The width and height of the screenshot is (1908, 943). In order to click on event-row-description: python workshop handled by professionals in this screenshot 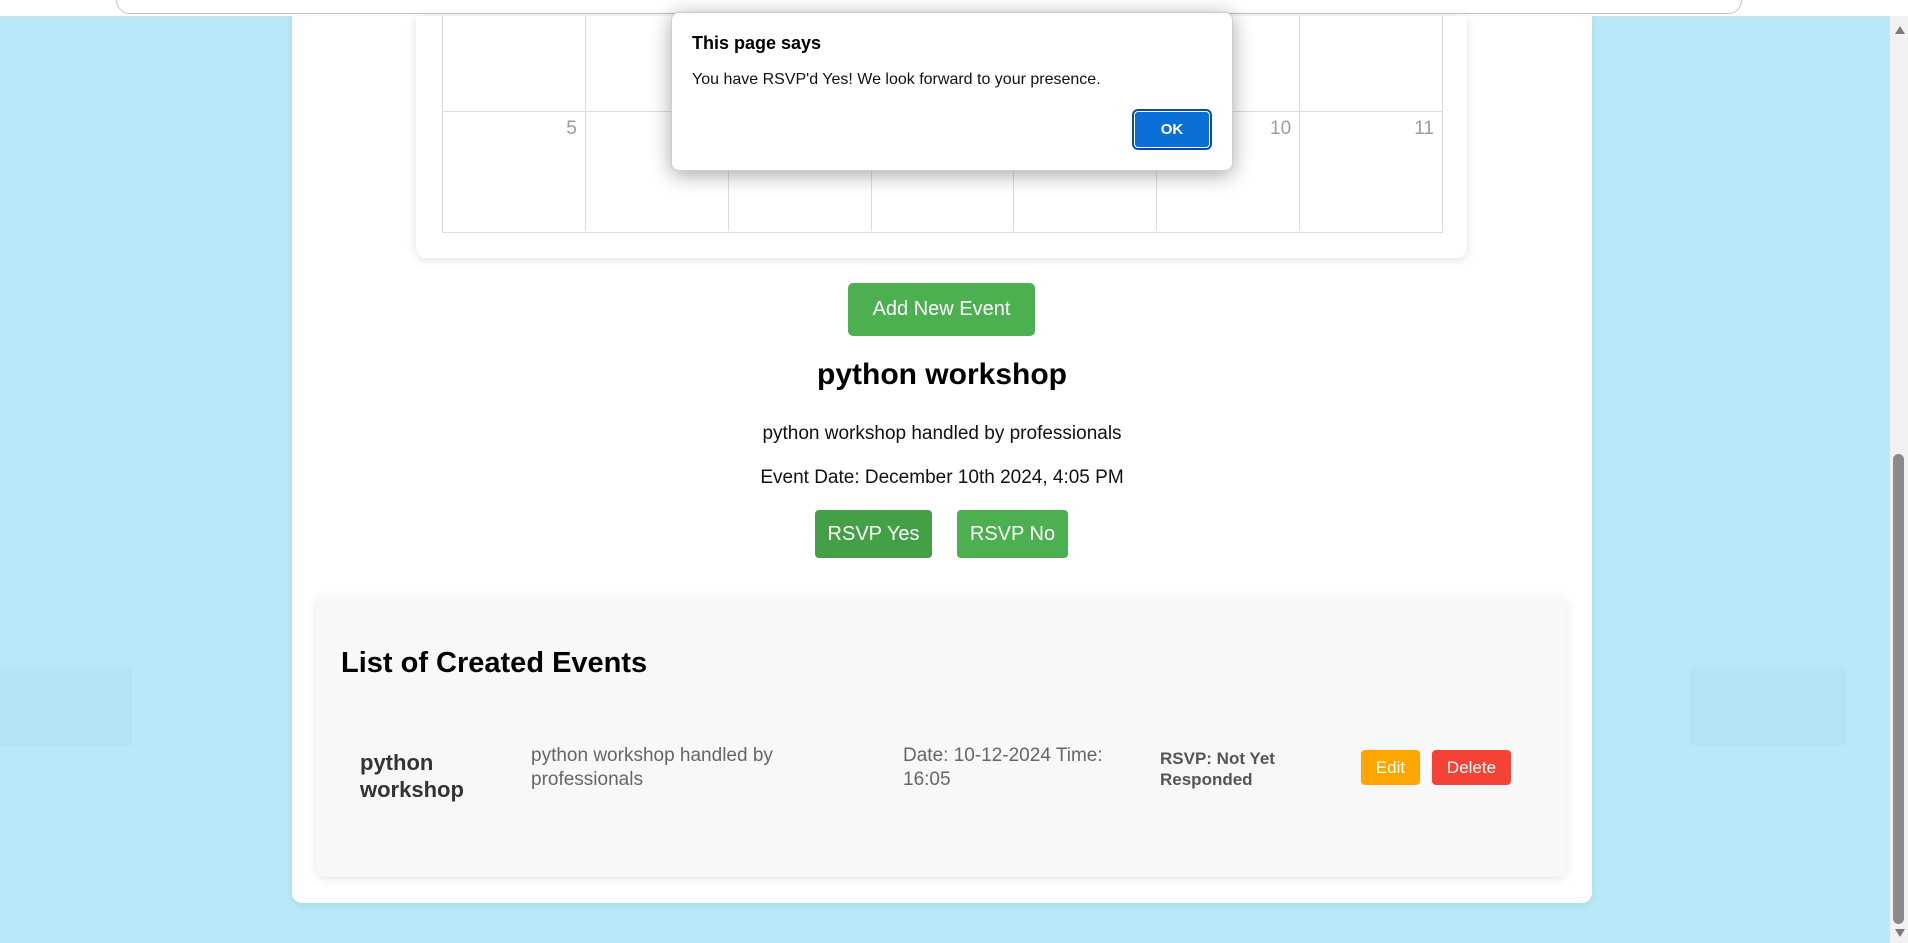, I will do `click(652, 767)`.